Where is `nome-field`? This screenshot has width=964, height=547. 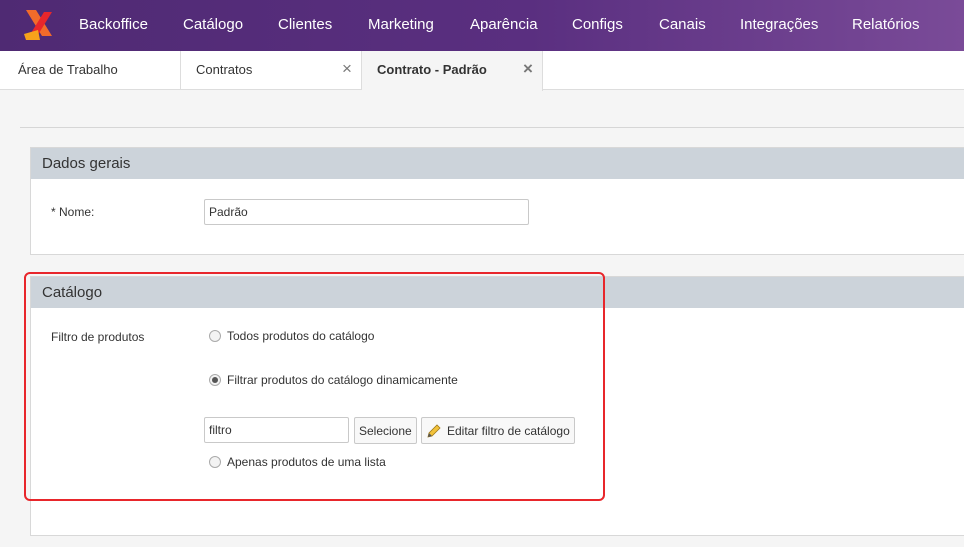 nome-field is located at coordinates (366, 212).